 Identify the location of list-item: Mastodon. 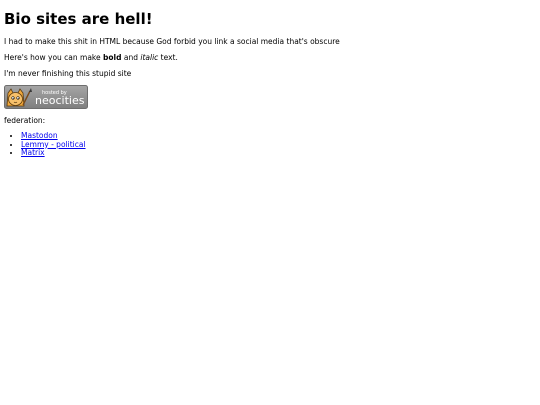
(278, 136).